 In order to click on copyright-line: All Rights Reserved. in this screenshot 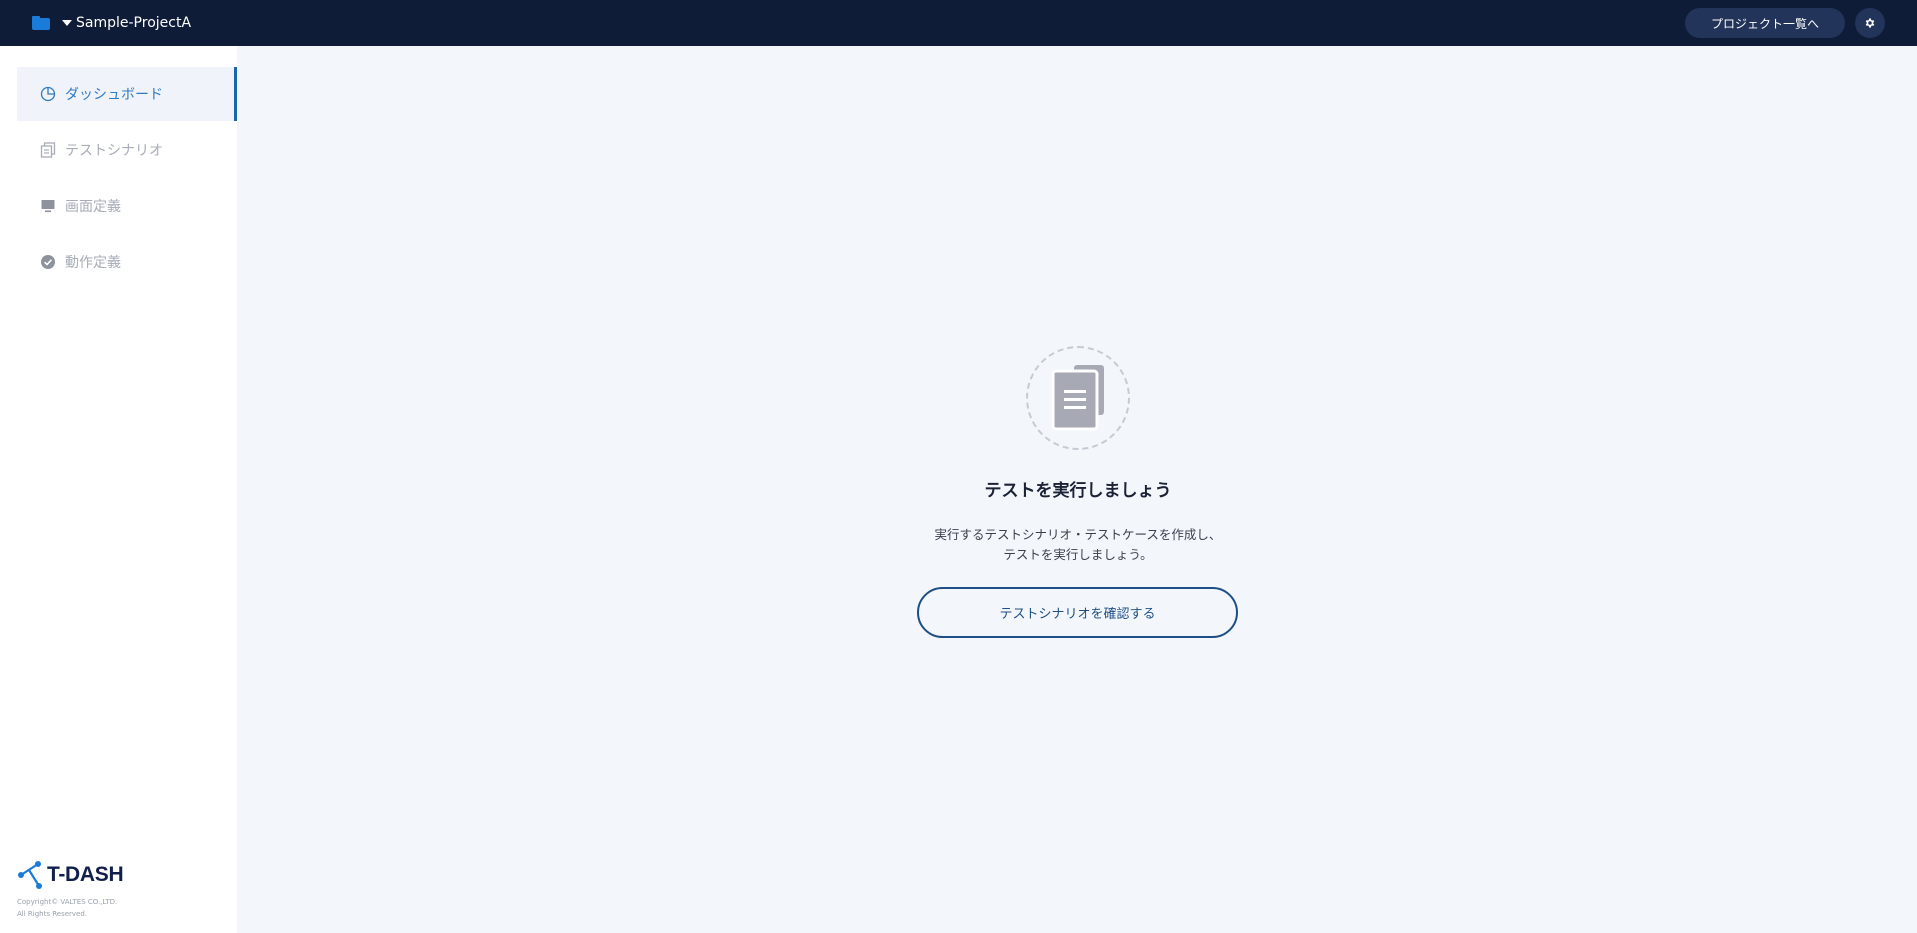, I will do `click(52, 914)`.